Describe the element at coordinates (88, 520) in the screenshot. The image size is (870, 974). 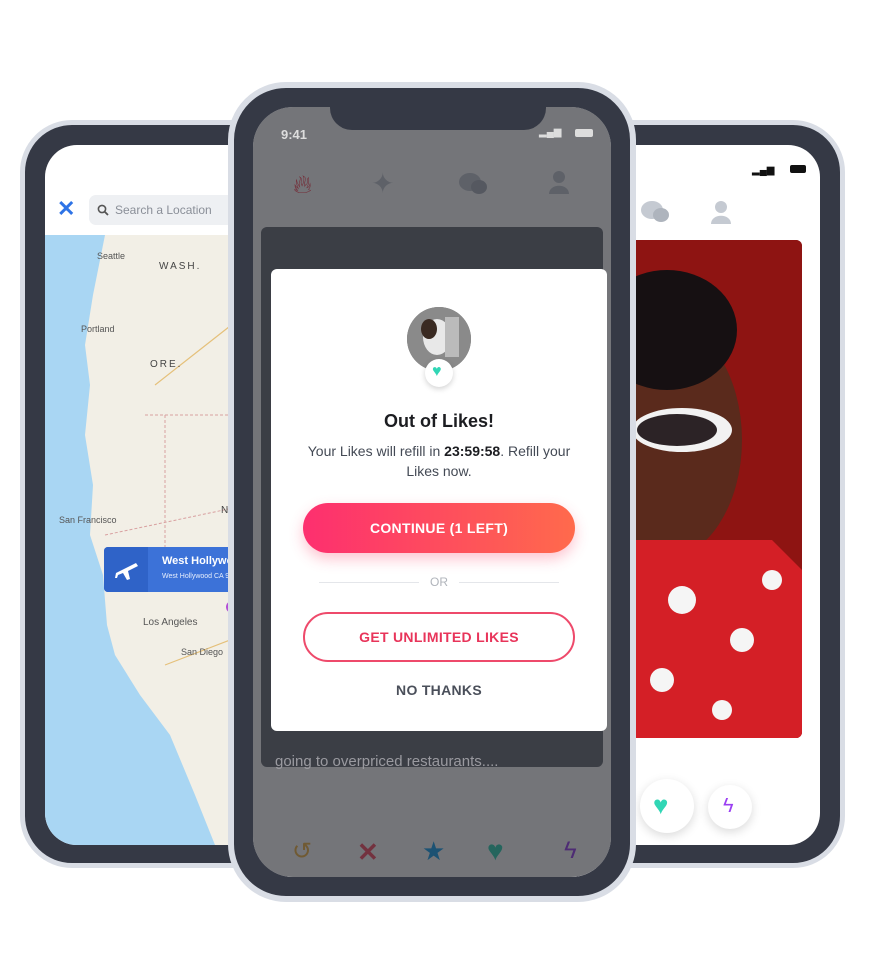
I see `map-city-label: San Francisco` at that location.